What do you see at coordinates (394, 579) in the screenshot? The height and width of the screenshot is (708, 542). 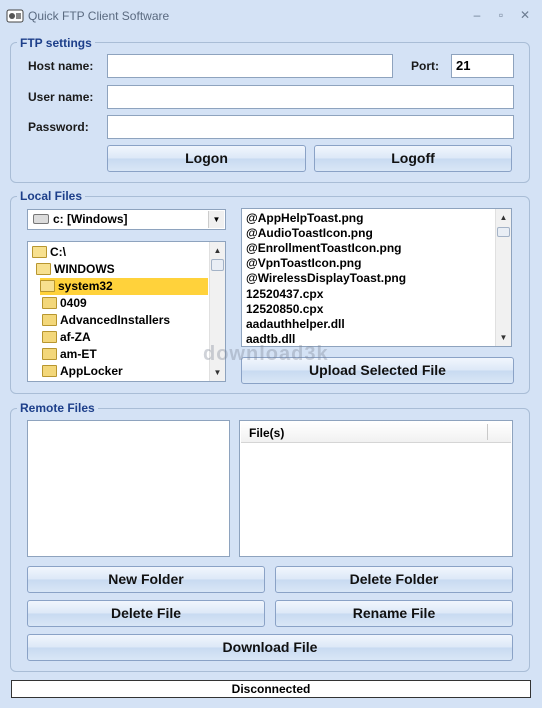 I see `delete-folder-button: Delete Folder` at bounding box center [394, 579].